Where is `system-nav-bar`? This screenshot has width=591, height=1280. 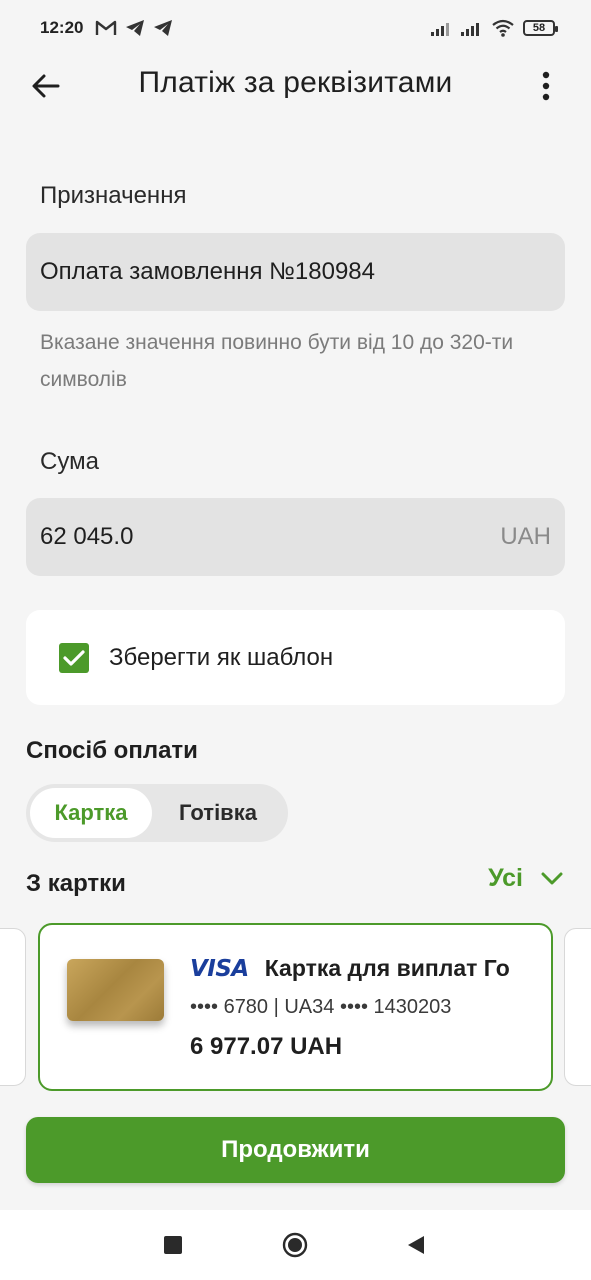 system-nav-bar is located at coordinates (295, 1245).